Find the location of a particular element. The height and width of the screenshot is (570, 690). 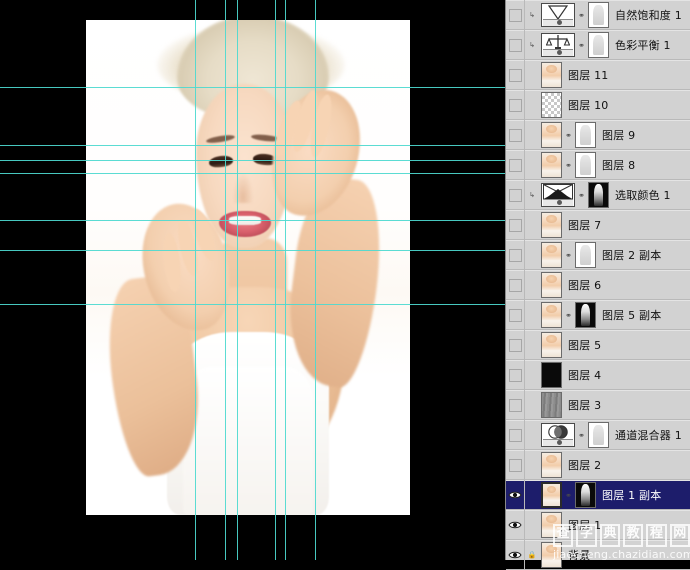

layer-name-label: 选取颜色 1 is located at coordinates (643, 195).